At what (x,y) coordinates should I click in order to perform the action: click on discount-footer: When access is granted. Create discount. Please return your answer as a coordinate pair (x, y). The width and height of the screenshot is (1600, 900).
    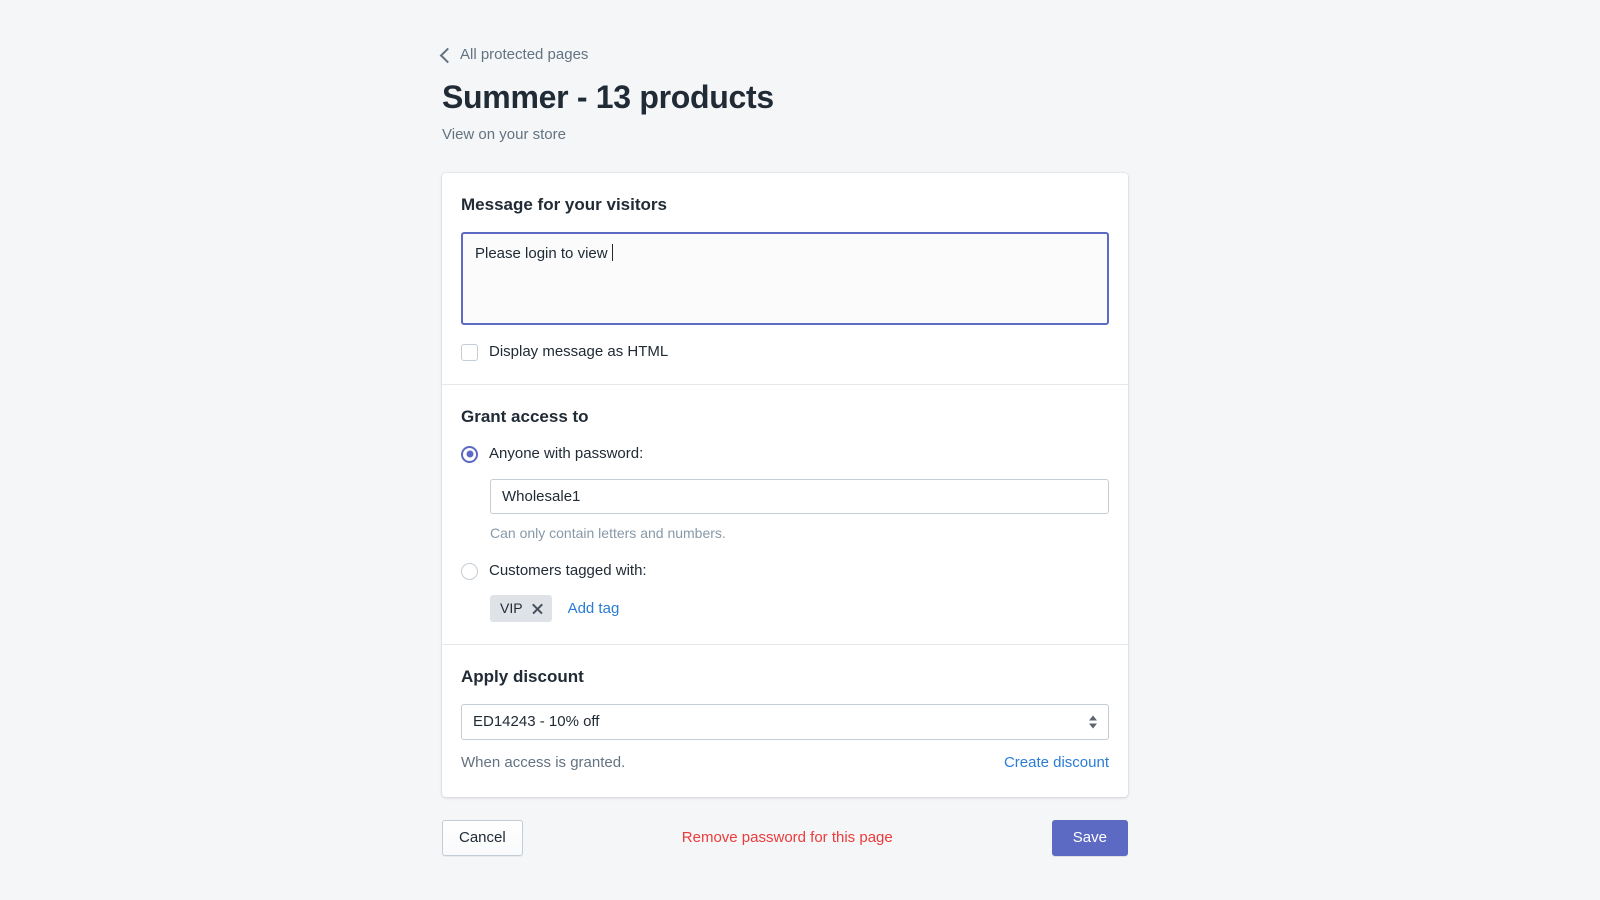
    Looking at the image, I should click on (785, 763).